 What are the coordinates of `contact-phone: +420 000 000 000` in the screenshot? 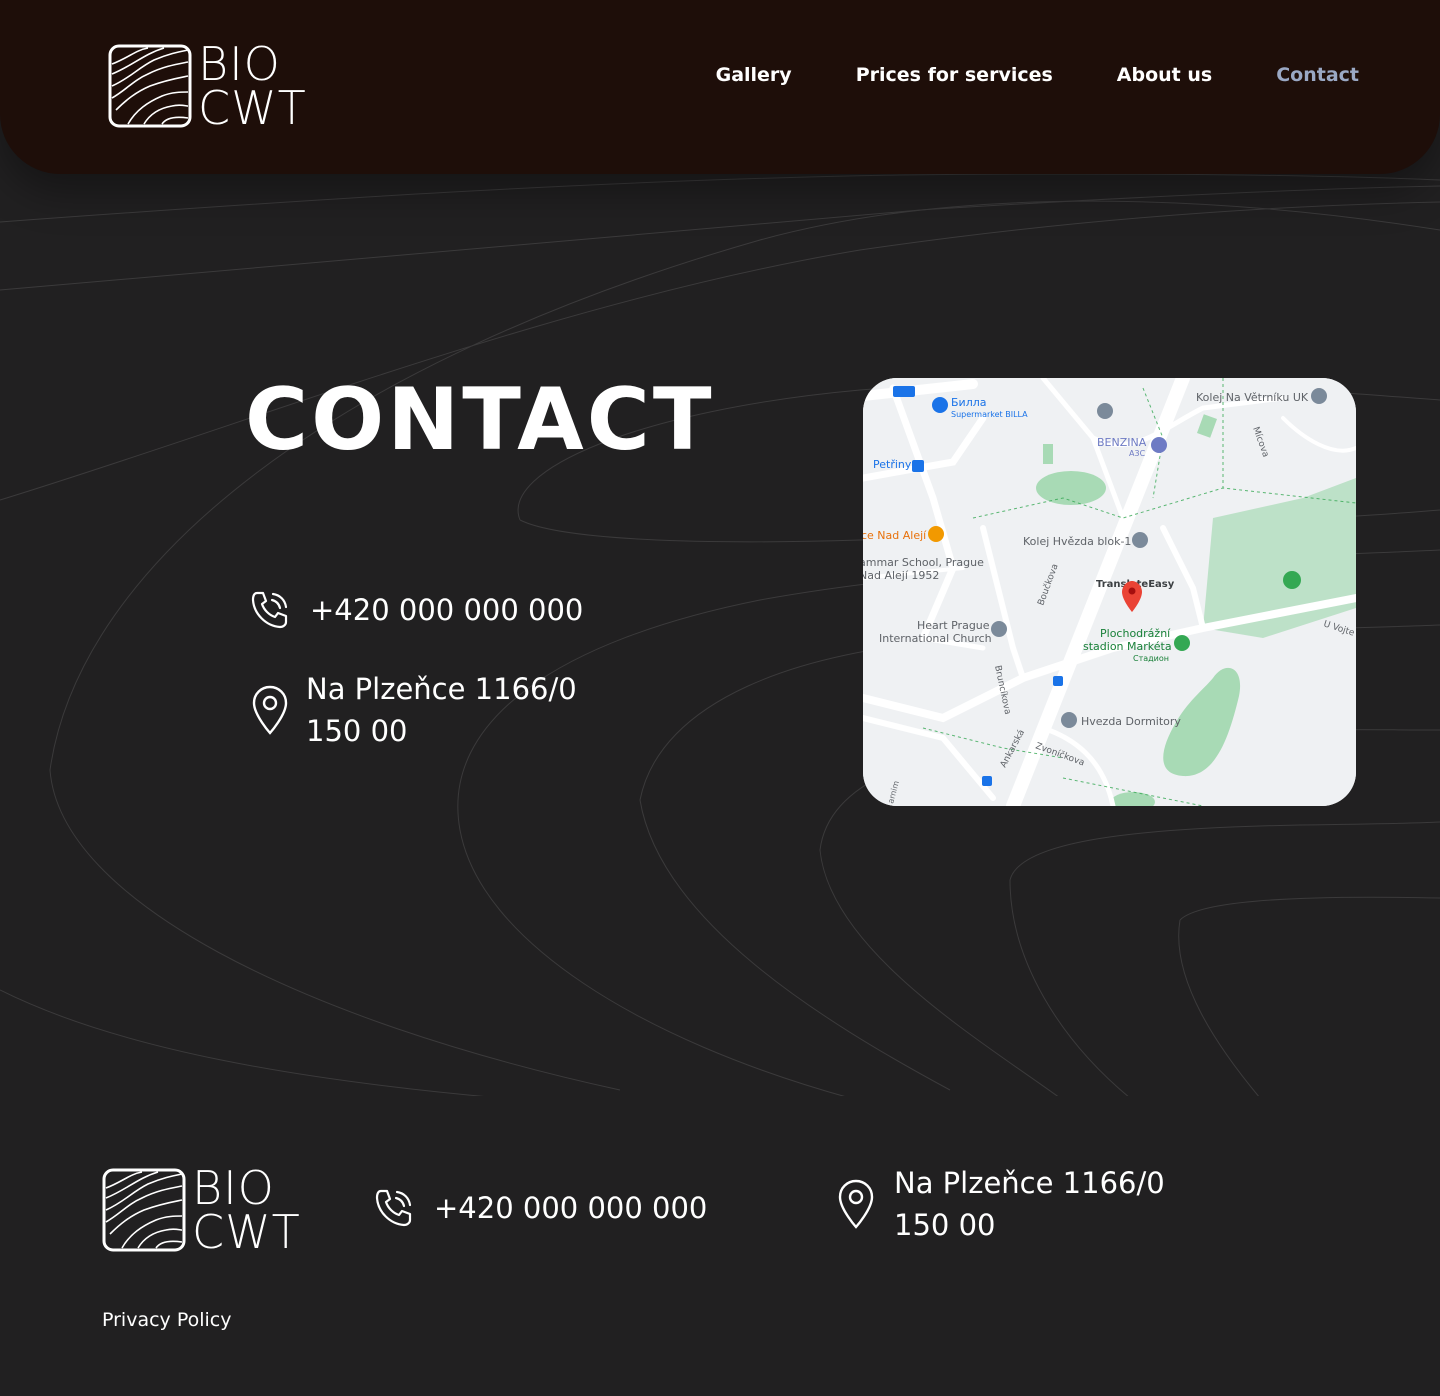 It's located at (415, 610).